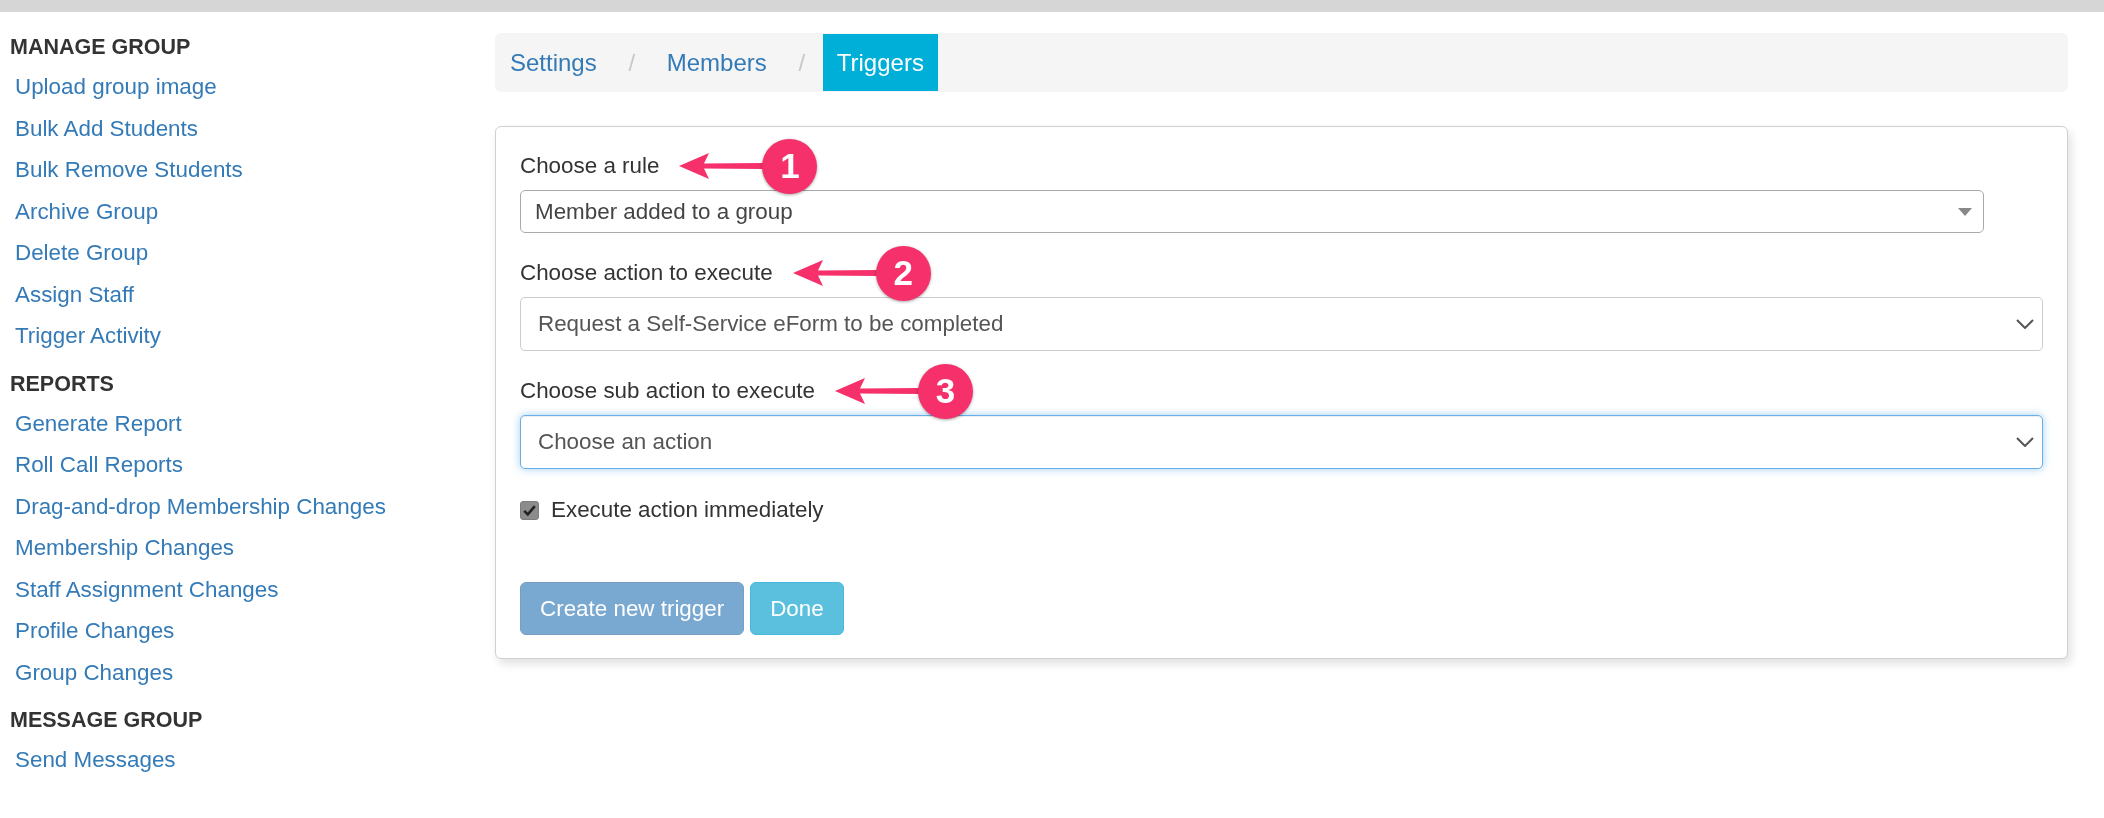 The width and height of the screenshot is (2104, 818). Describe the element at coordinates (62, 384) in the screenshot. I see `section-heading: REPORTS` at that location.